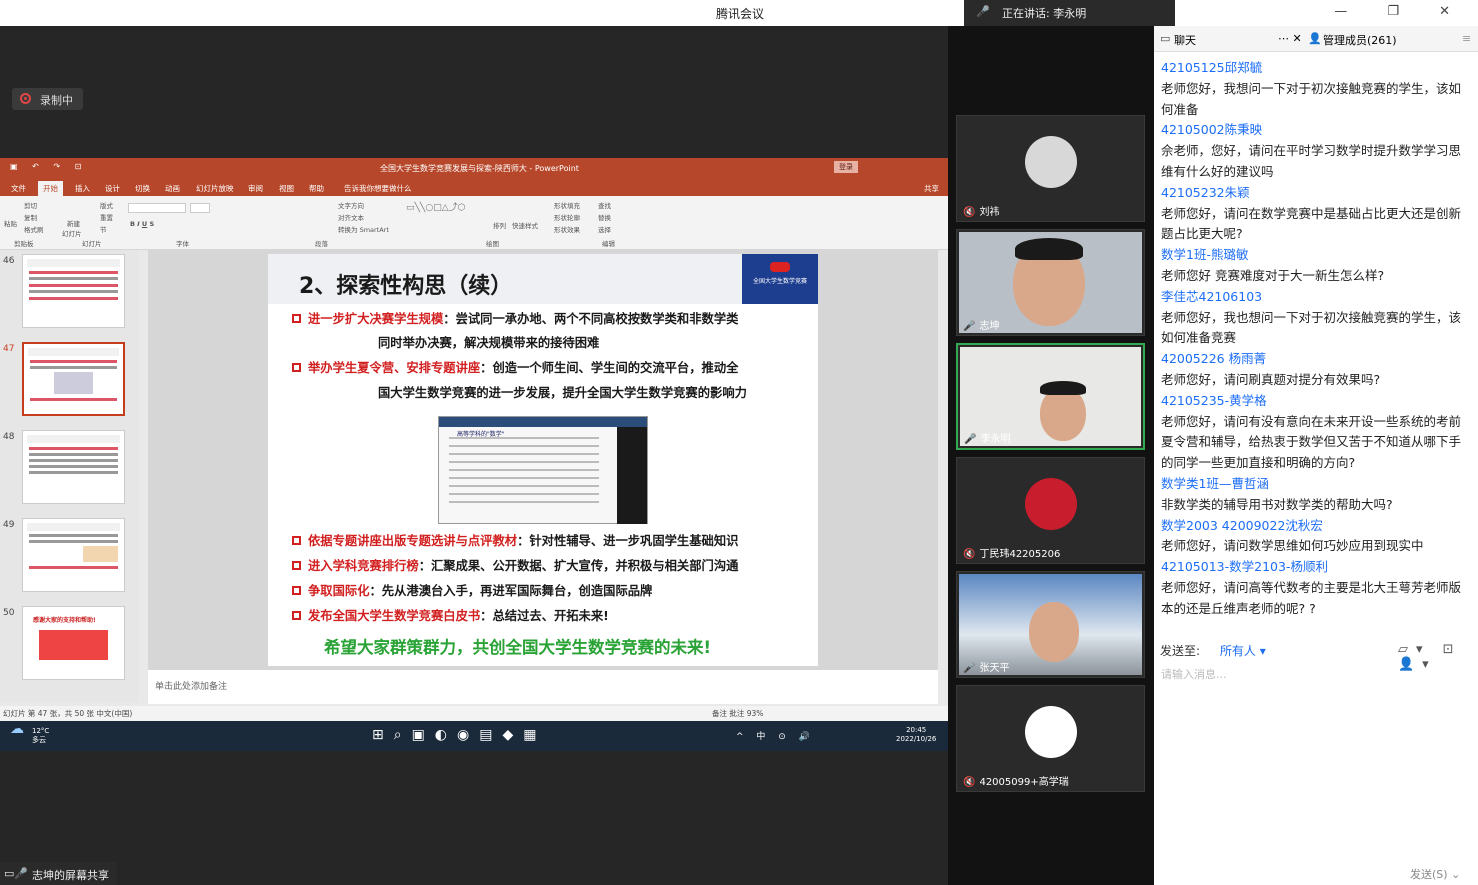 This screenshot has height=885, width=1478. Describe the element at coordinates (200, 208) in the screenshot. I see `font-size-select` at that location.